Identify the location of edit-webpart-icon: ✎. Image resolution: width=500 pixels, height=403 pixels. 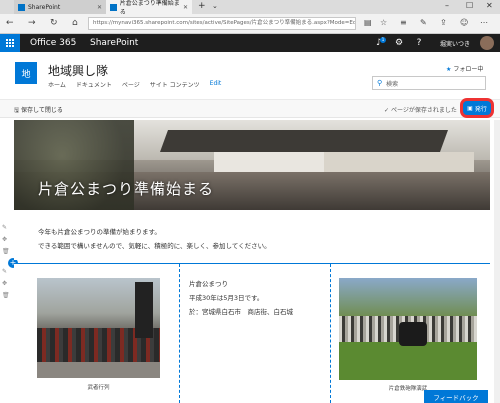
(4, 227).